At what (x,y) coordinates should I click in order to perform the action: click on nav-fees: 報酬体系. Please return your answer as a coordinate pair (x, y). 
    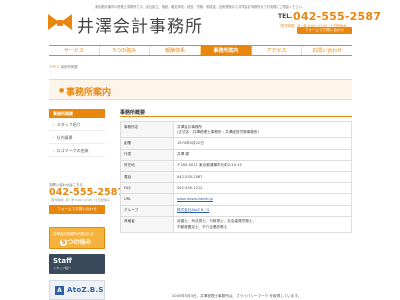
    Looking at the image, I should click on (176, 50).